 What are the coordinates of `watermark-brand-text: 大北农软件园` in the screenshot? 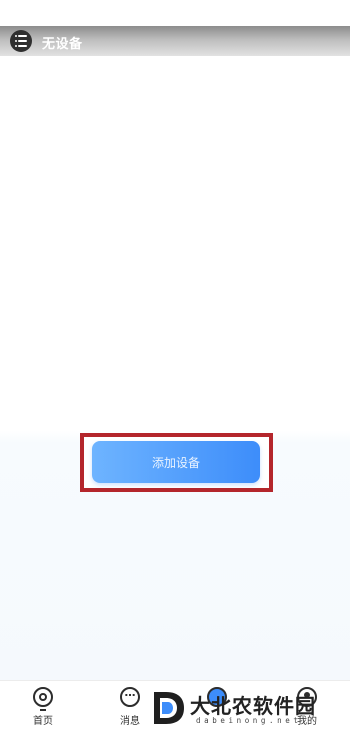 It's located at (253, 706).